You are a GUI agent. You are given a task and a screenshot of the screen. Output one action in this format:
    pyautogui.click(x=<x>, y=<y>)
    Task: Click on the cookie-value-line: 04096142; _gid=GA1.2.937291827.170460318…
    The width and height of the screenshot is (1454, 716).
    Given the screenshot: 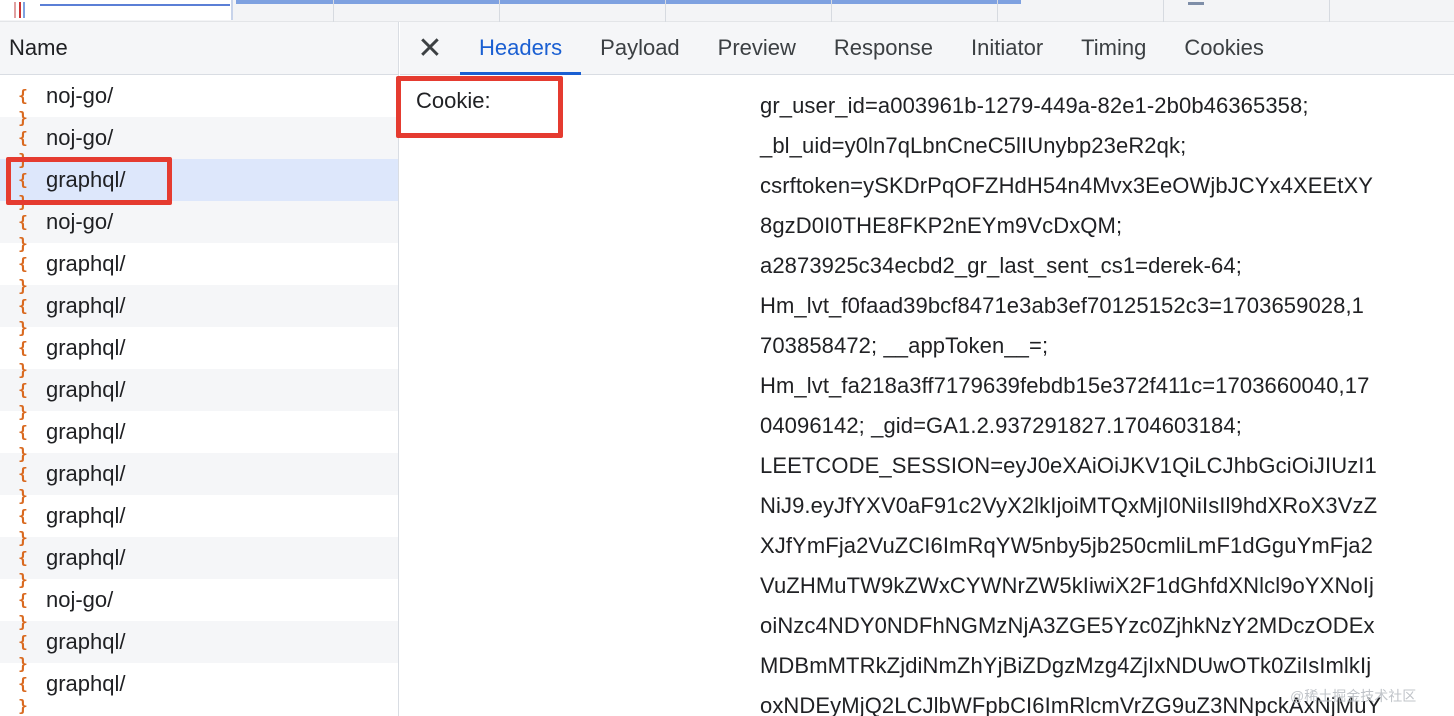 What is the action you would take?
    pyautogui.click(x=1001, y=425)
    